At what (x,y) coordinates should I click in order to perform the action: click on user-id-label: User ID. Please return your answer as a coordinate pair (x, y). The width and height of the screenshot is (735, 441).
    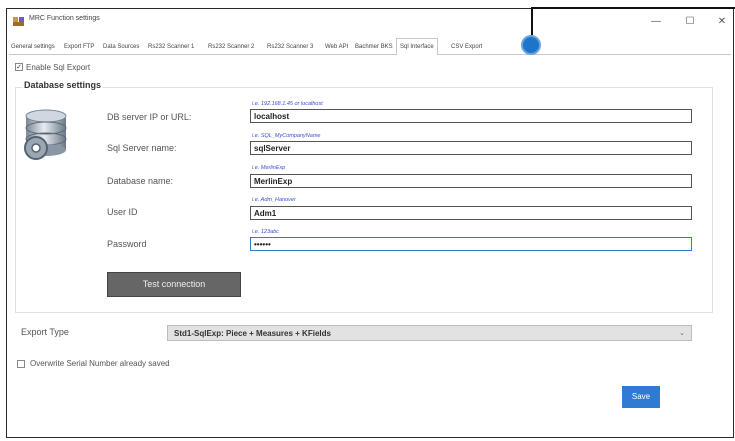
    Looking at the image, I should click on (122, 212).